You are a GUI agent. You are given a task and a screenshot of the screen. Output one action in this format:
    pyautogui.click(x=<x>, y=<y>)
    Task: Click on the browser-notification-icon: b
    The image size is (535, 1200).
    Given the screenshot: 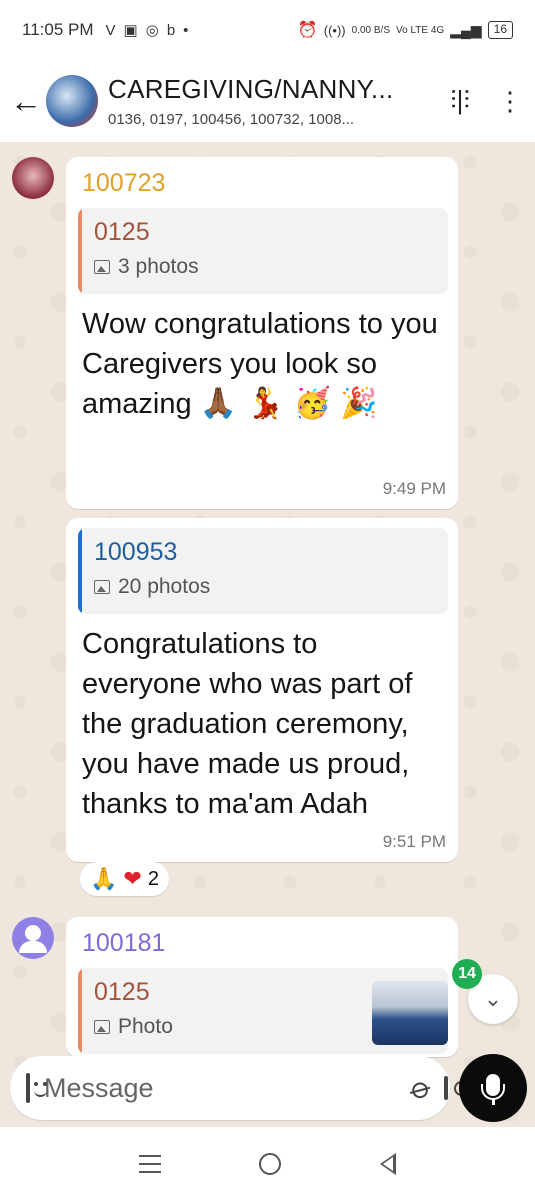 What is the action you would take?
    pyautogui.click(x=171, y=30)
    